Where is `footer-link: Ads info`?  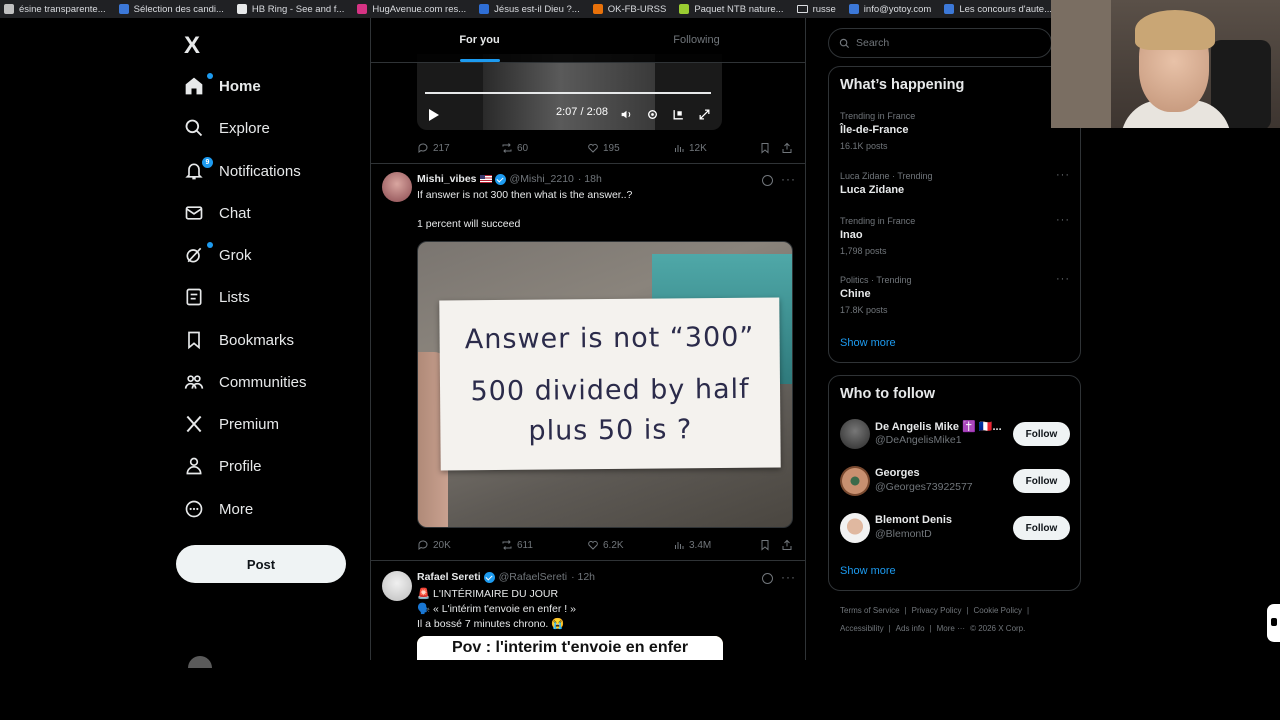
footer-link: Ads info is located at coordinates (910, 628).